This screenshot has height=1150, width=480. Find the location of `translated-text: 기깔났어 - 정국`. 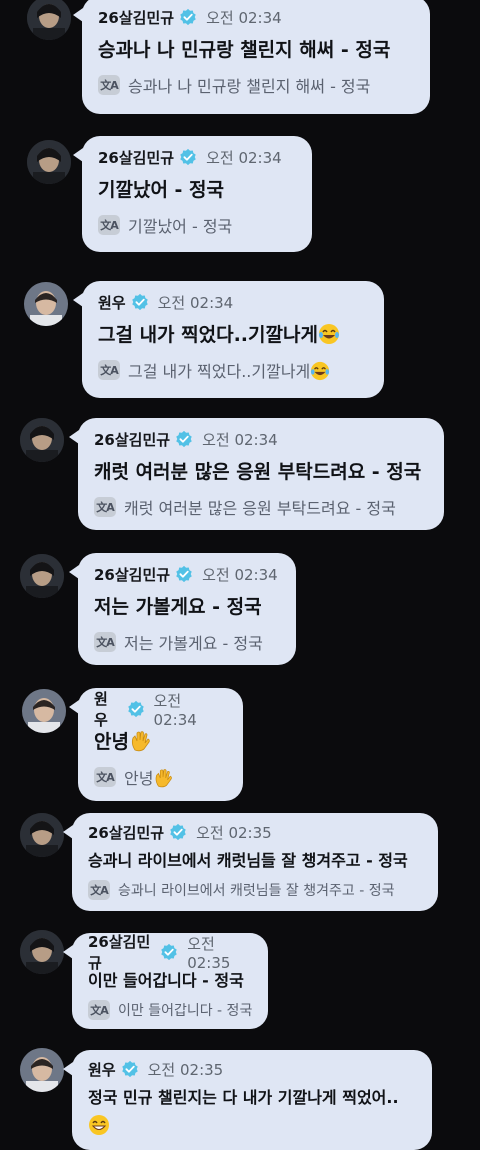

translated-text: 기깔났어 - 정국 is located at coordinates (180, 226).